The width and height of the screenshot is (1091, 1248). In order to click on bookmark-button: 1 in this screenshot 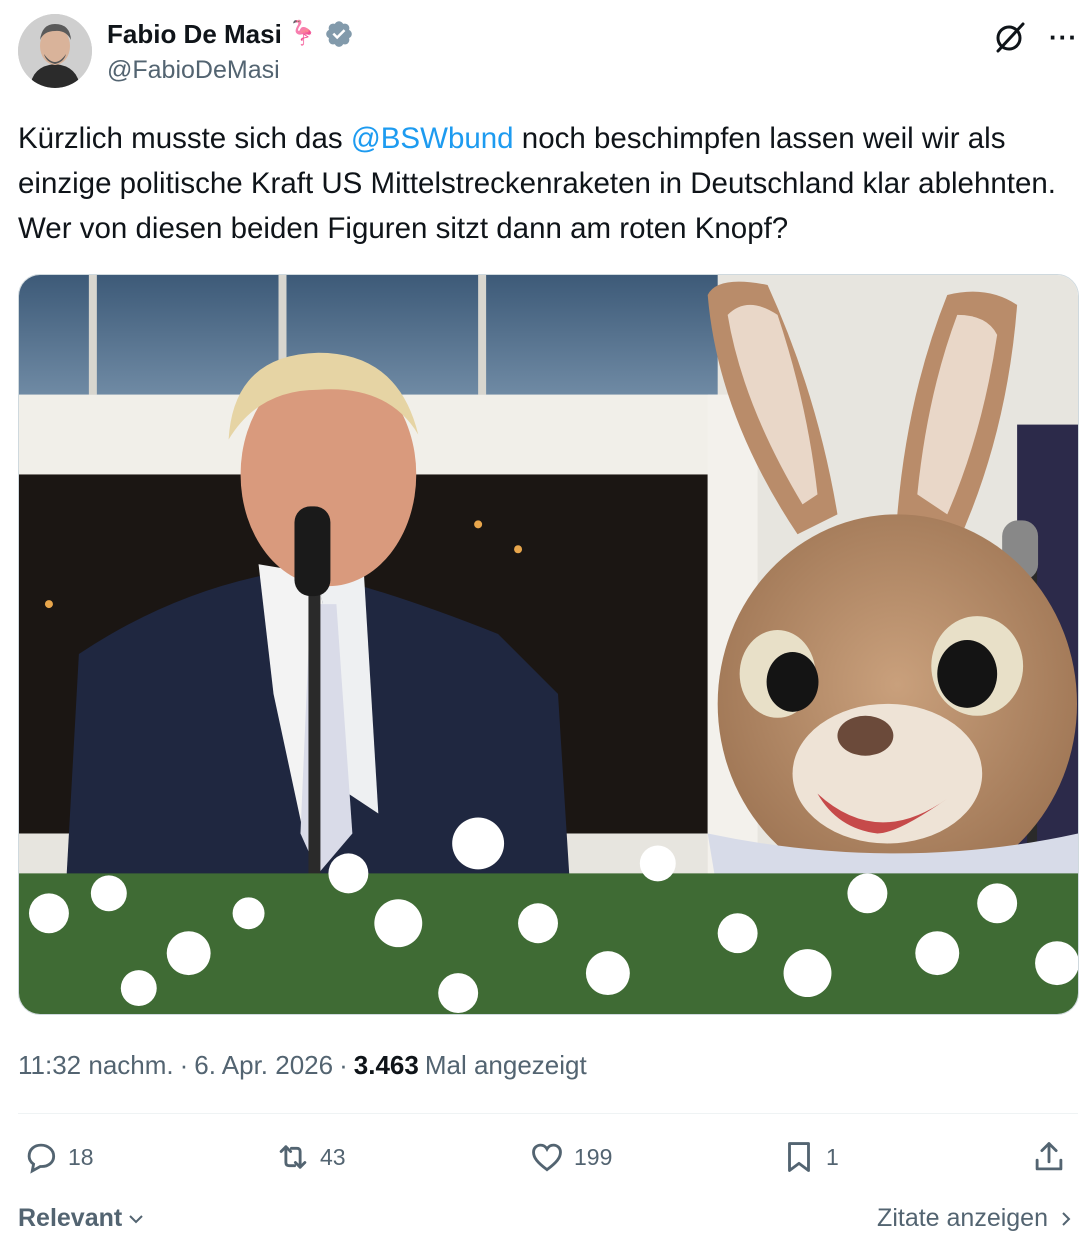, I will do `click(809, 1157)`.